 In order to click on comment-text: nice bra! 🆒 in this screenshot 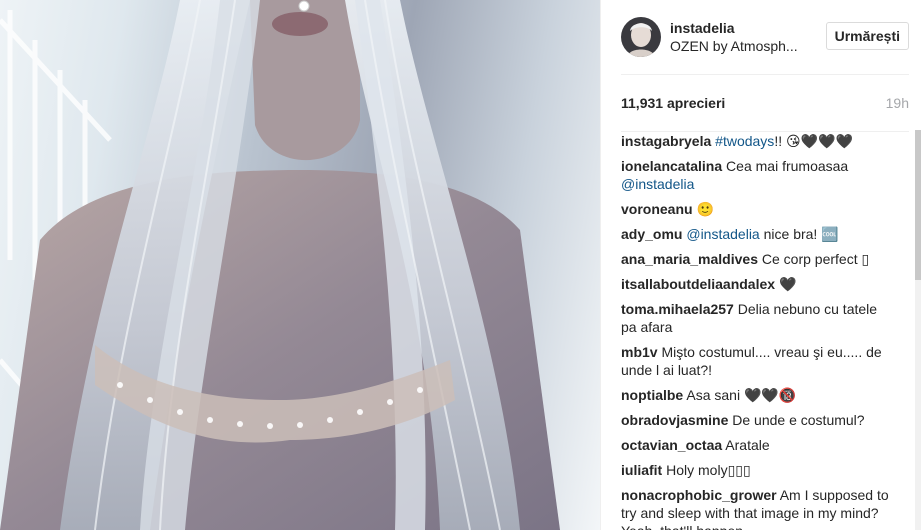, I will do `click(801, 234)`.